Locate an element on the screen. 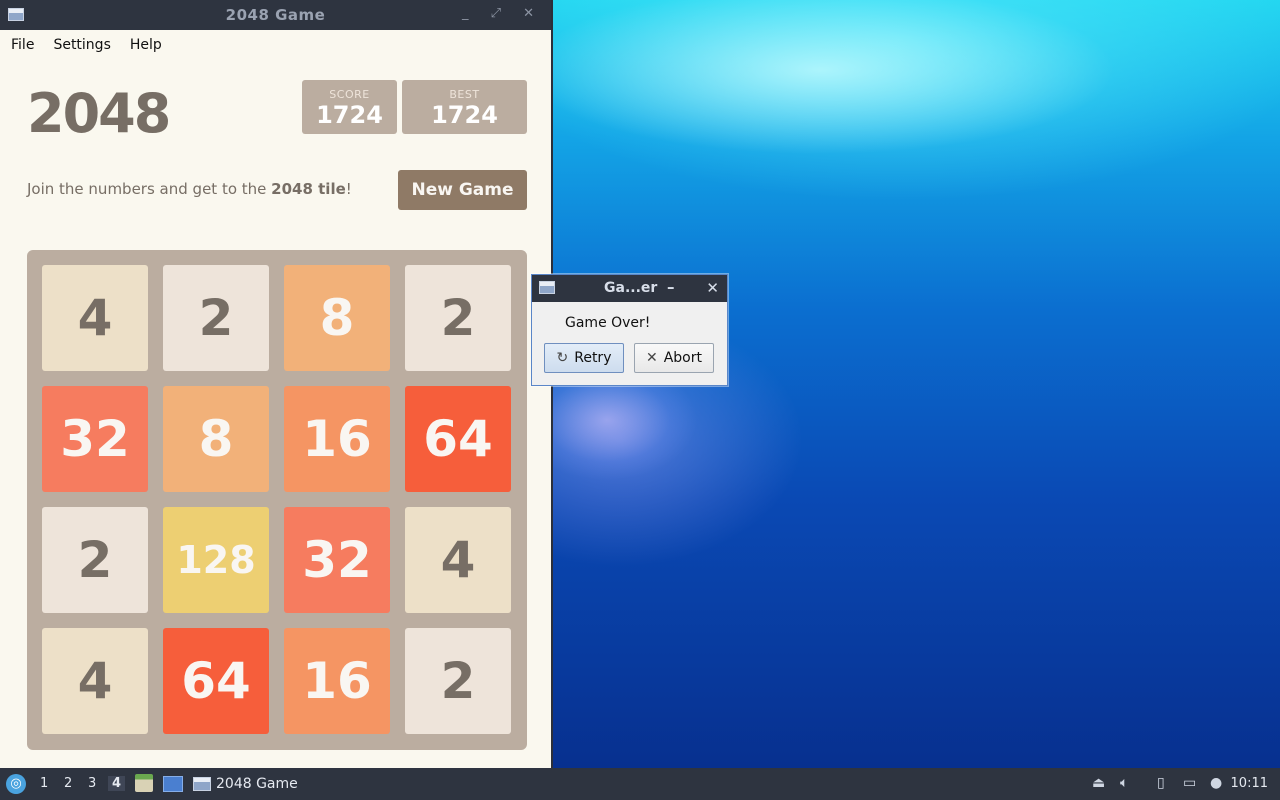 The width and height of the screenshot is (1280, 800). window-controls: _ ⤢ ✕ is located at coordinates (502, 13).